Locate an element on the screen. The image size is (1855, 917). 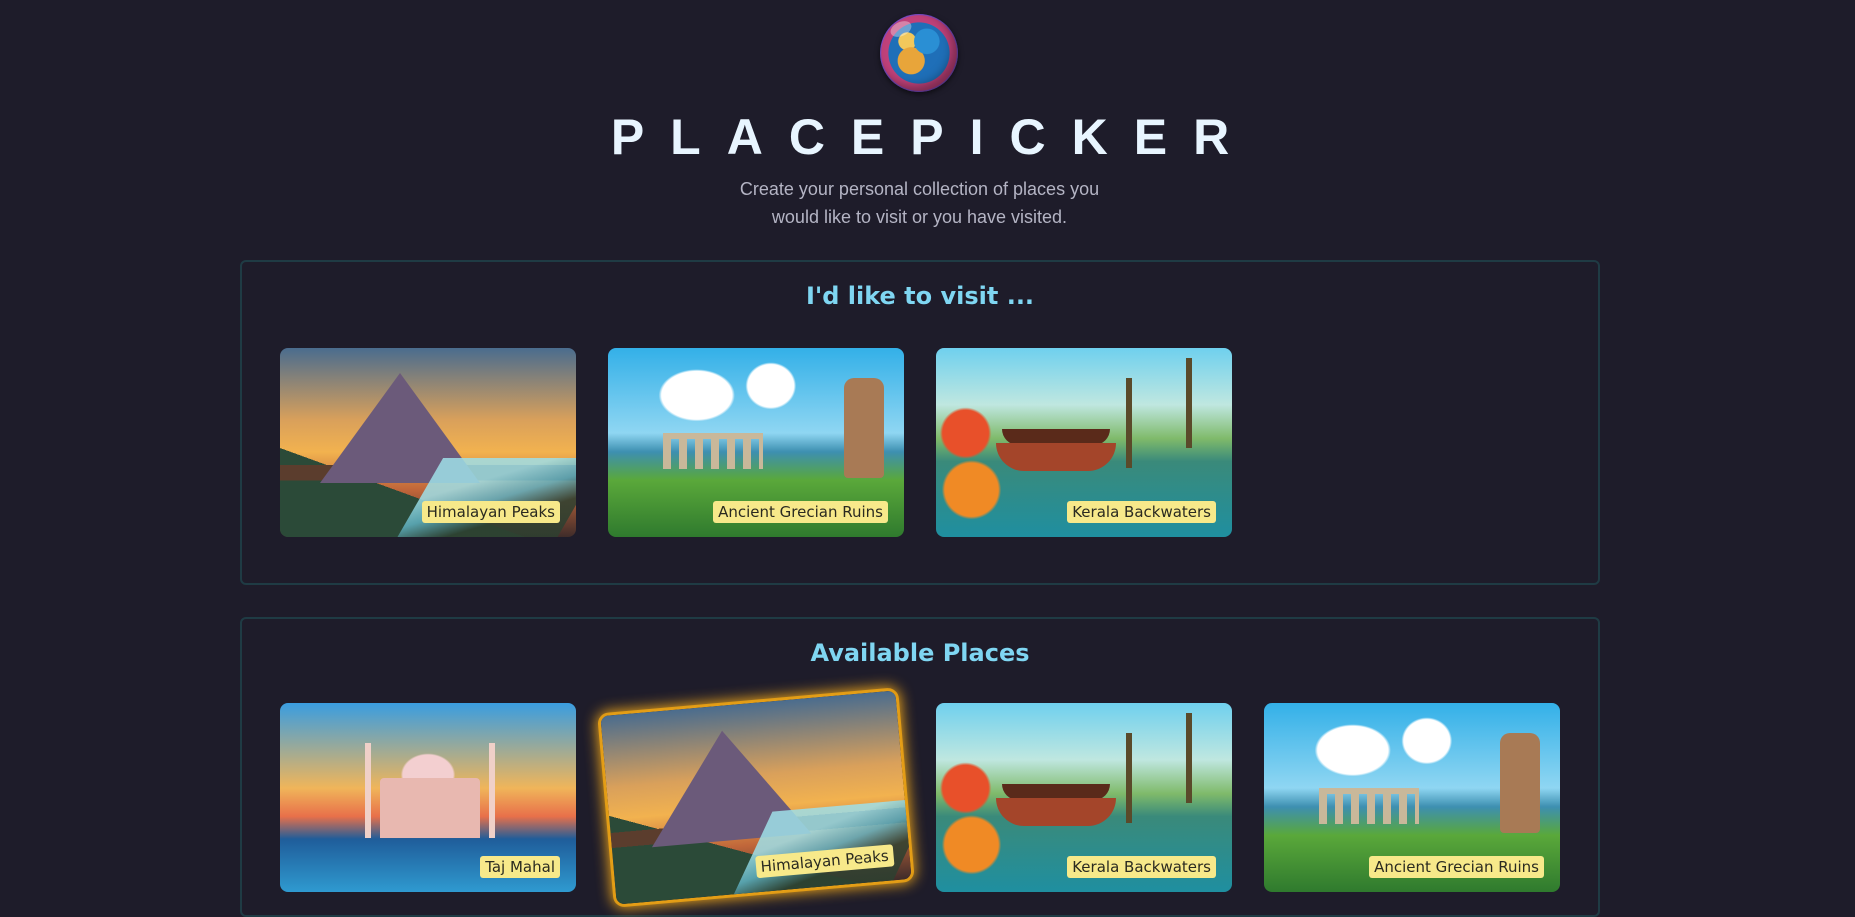
available-section-heading: Available Places is located at coordinates (920, 653).